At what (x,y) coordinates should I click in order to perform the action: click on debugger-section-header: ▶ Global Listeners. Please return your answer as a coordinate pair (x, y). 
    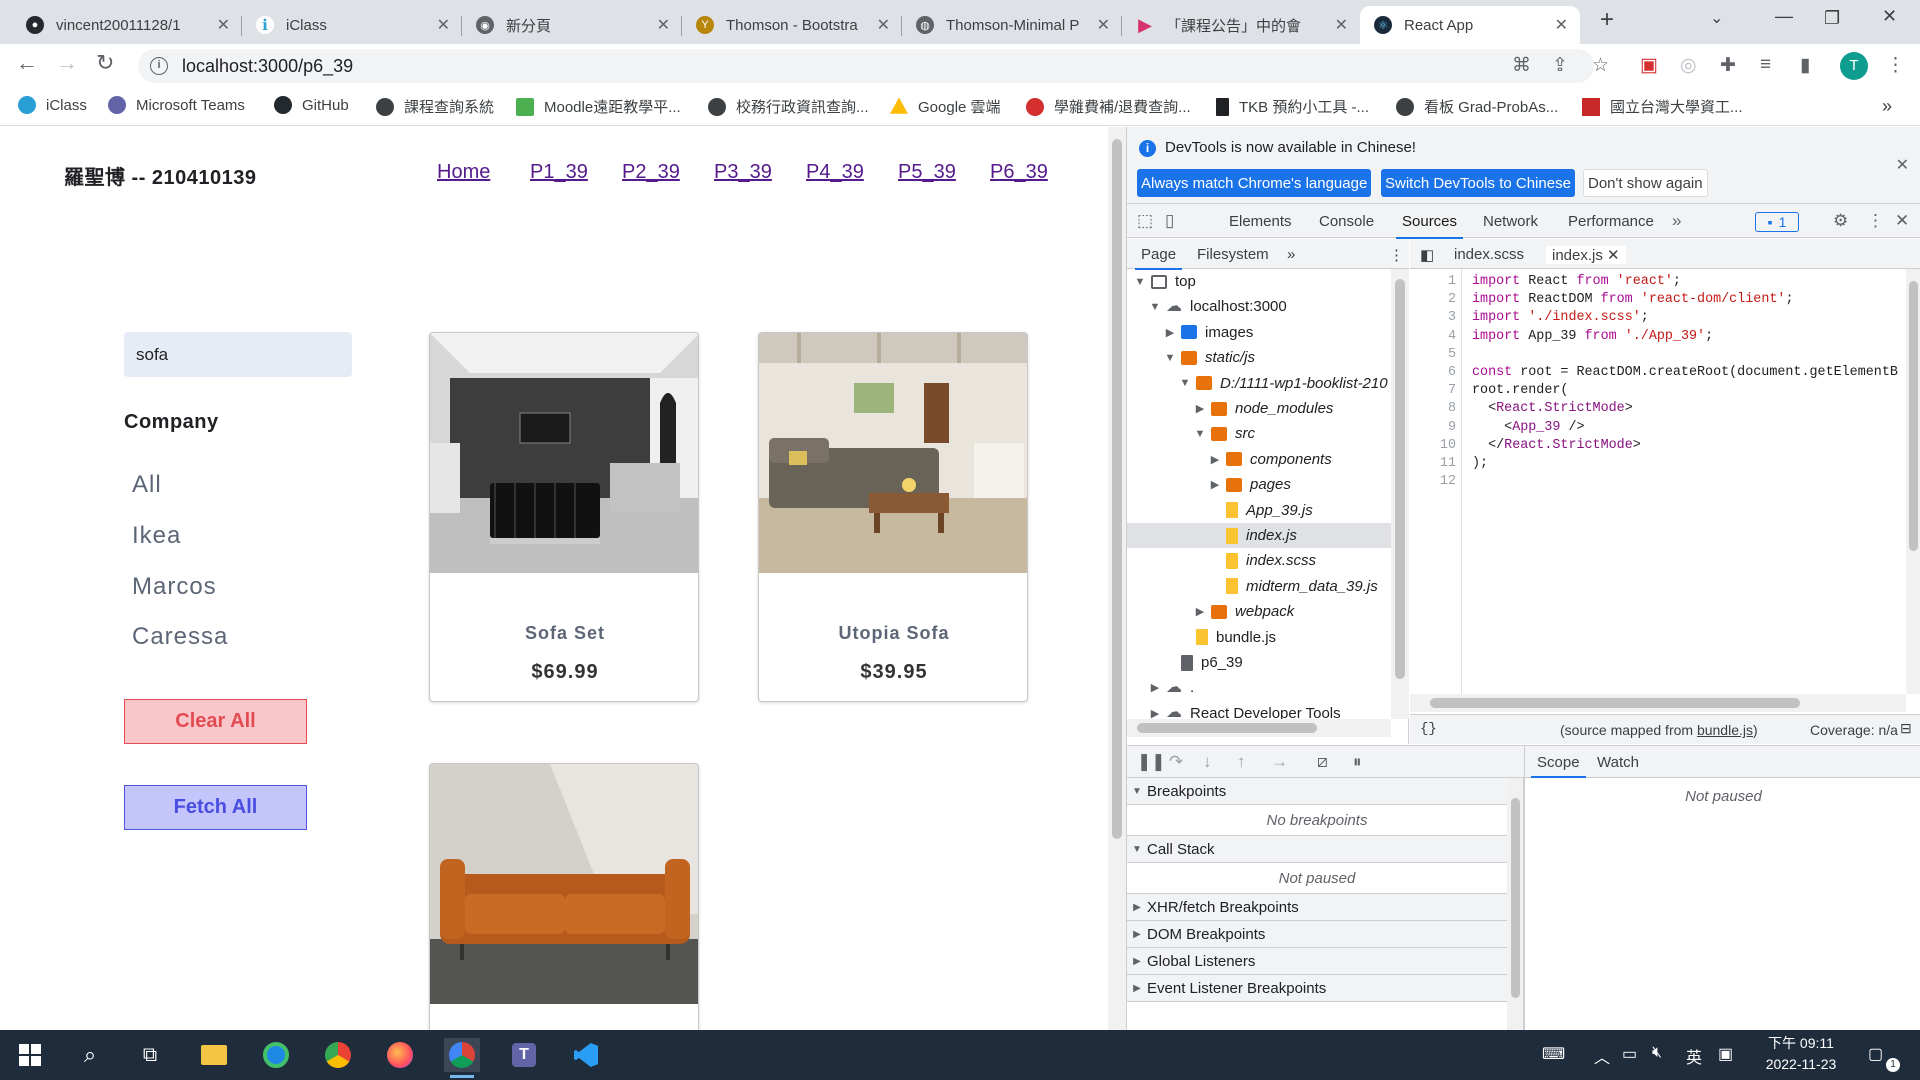
    Looking at the image, I should click on (1317, 961).